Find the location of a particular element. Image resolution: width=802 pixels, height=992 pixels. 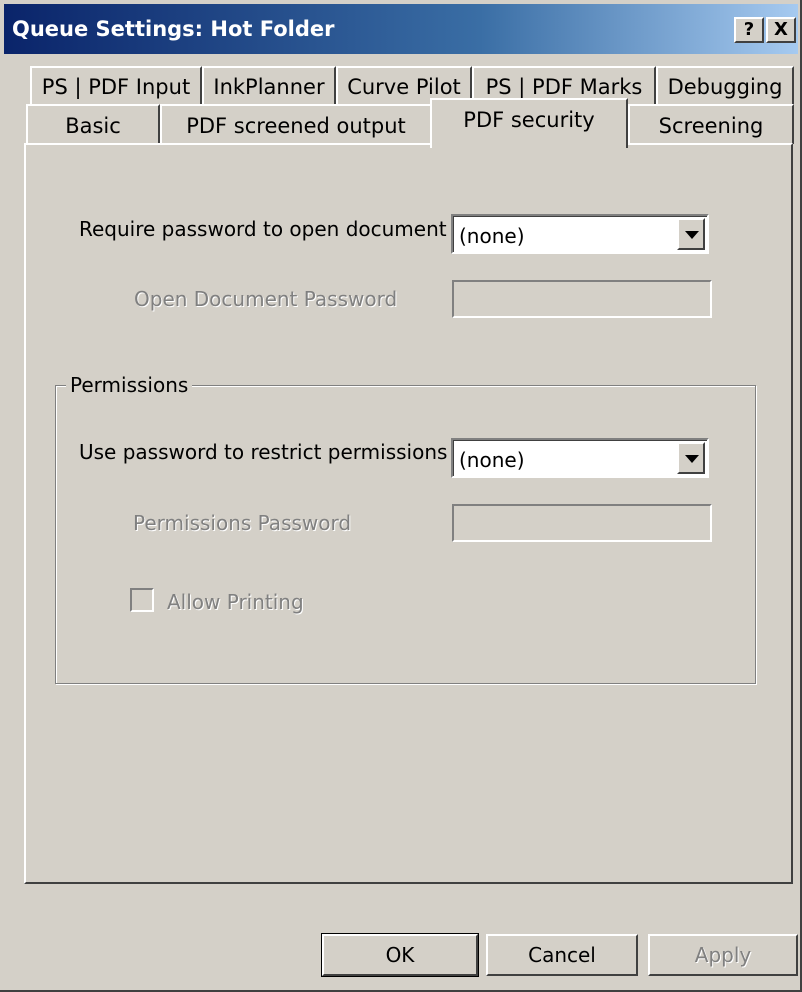

close-button: X is located at coordinates (781, 30).